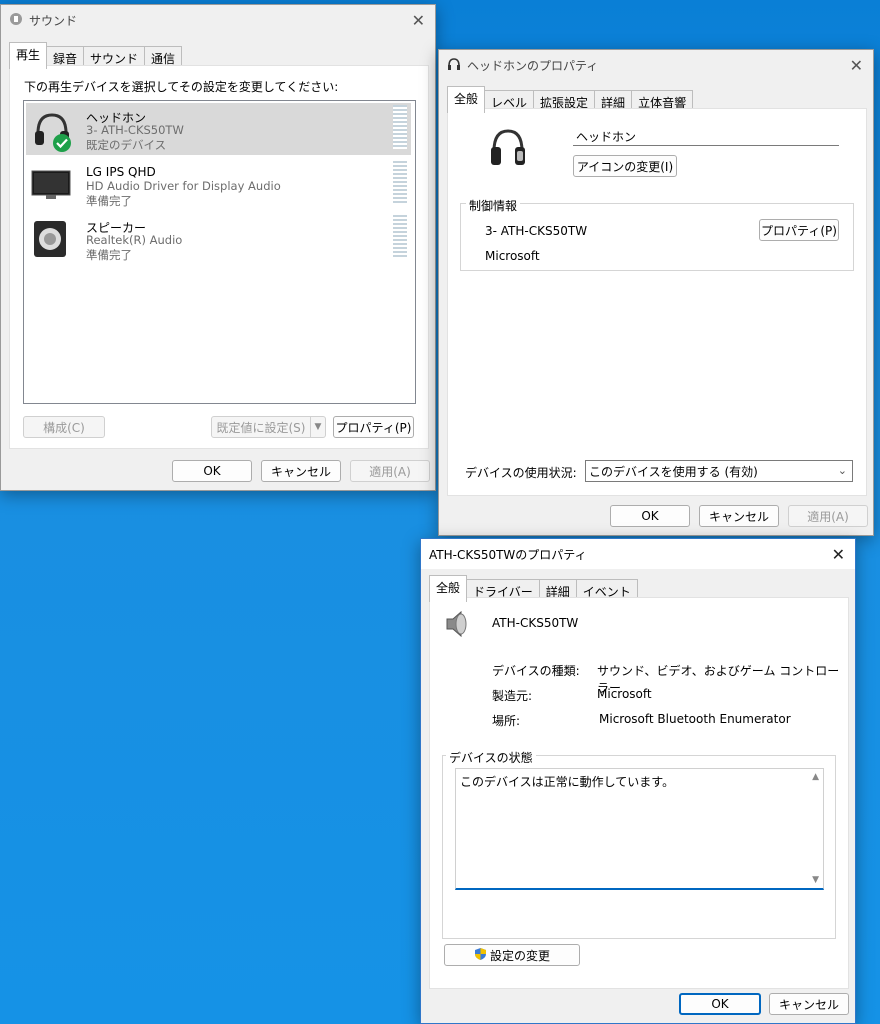 This screenshot has height=1024, width=880. What do you see at coordinates (16, 20) in the screenshot?
I see `sound-app-icon` at bounding box center [16, 20].